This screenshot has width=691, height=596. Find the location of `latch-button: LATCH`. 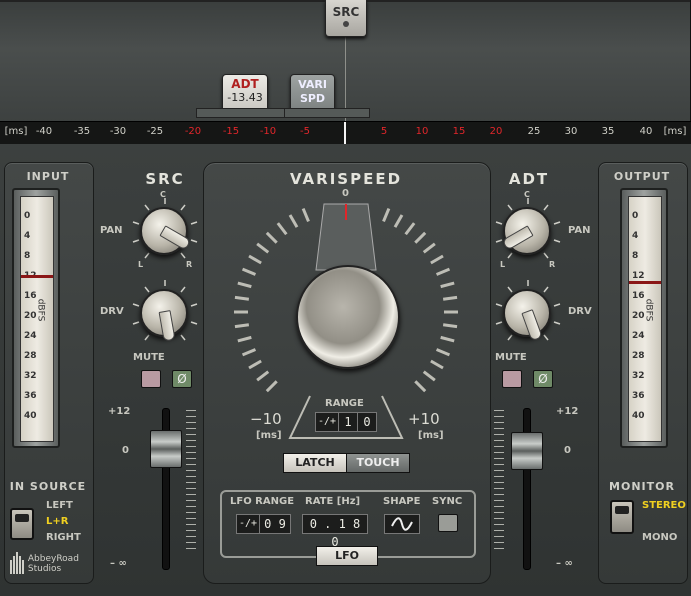

latch-button: LATCH is located at coordinates (315, 463).